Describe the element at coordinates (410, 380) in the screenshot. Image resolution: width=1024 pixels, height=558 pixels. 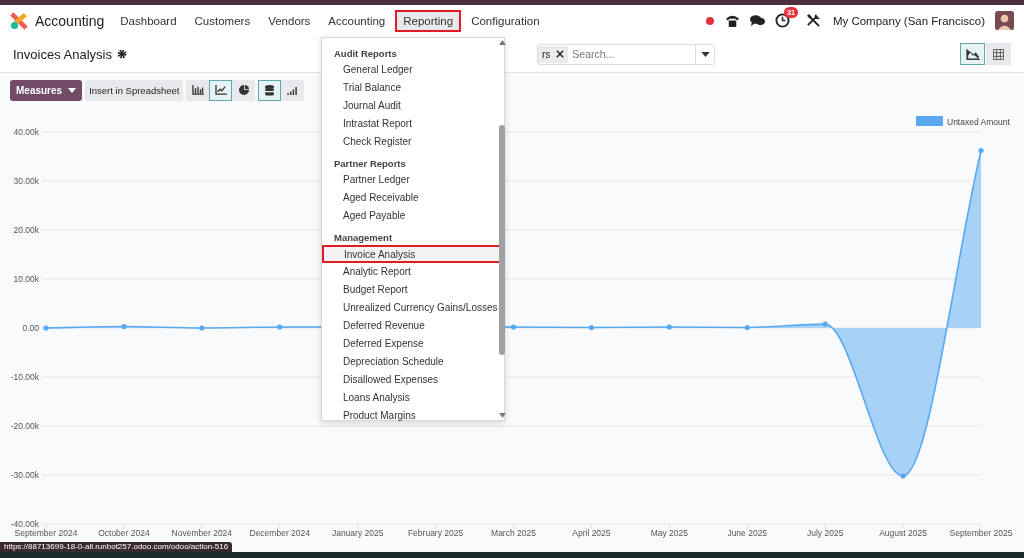
I see `dropdown-item: Disallowed Expenses` at that location.